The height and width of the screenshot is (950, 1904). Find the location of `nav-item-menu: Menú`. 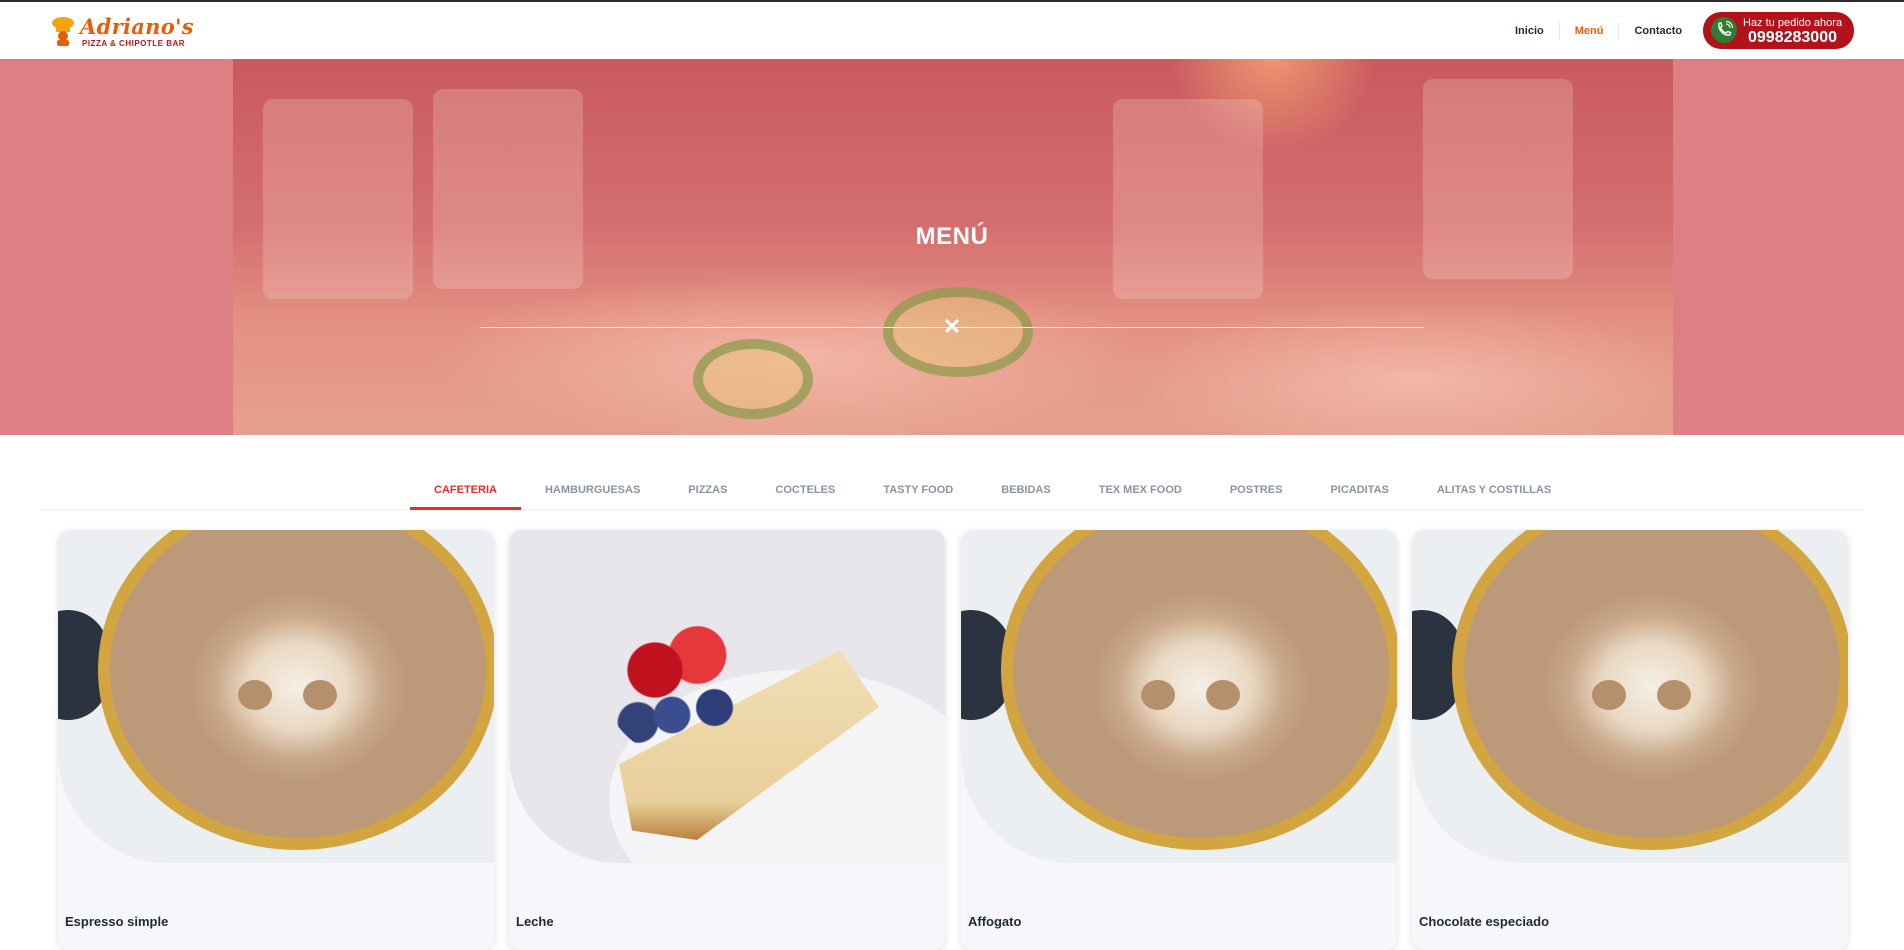

nav-item-menu: Menú is located at coordinates (1590, 30).